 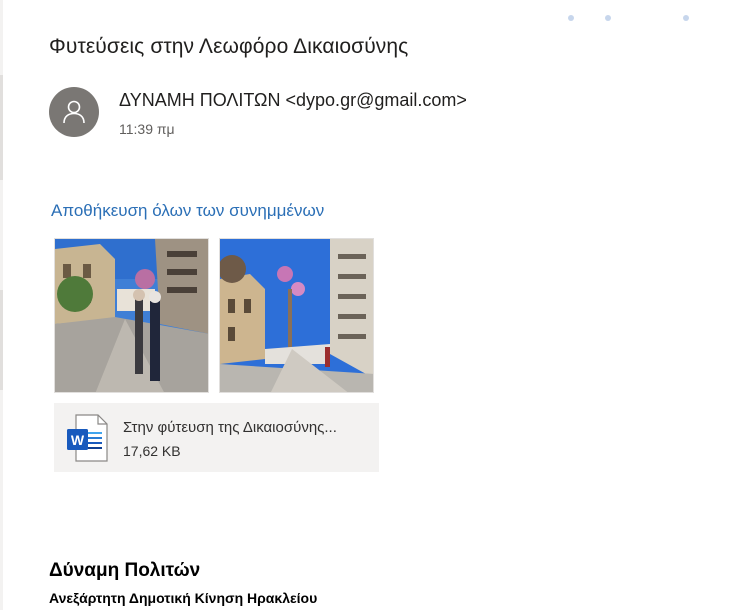 I want to click on signature-name: Δύναμη Πολιτών, so click(x=125, y=570).